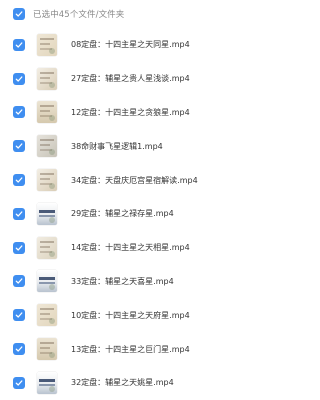 The width and height of the screenshot is (320, 400). I want to click on selection-header: 已选中45个文件/文件夹, so click(140, 14).